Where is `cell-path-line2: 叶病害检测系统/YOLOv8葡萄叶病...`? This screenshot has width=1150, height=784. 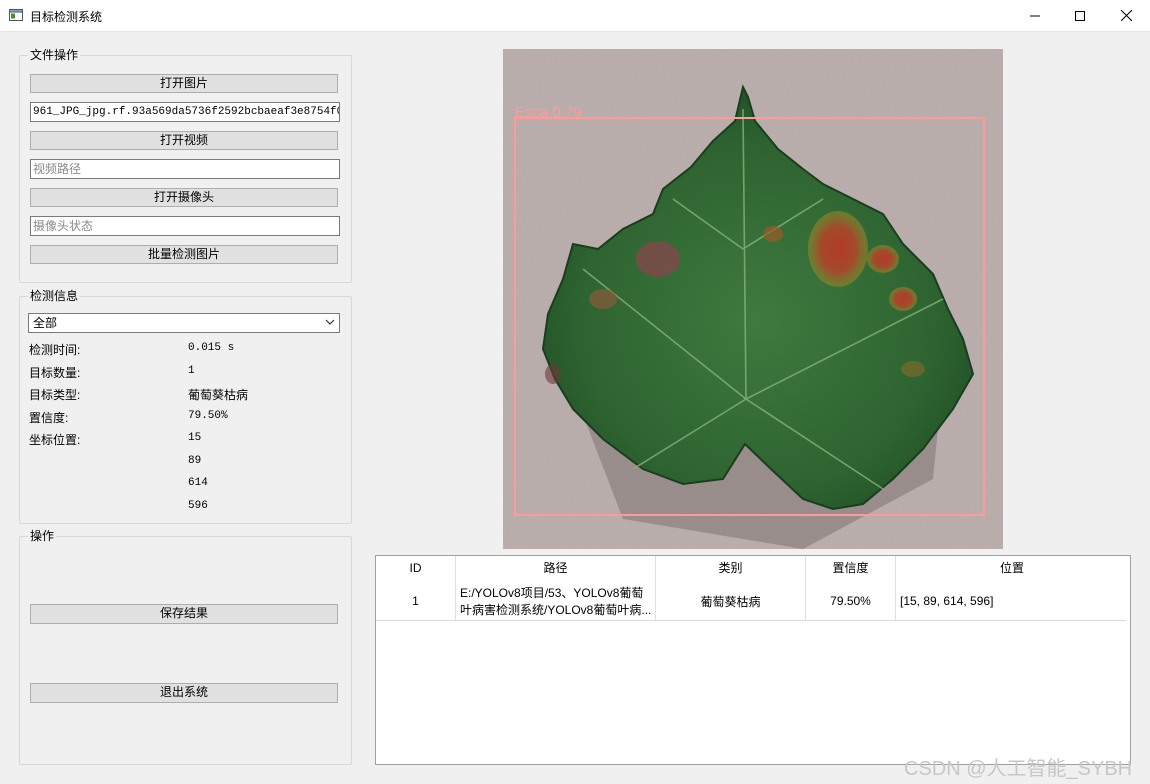
cell-path-line2: 叶病害检测系统/YOLOv8葡萄叶病... is located at coordinates (556, 610).